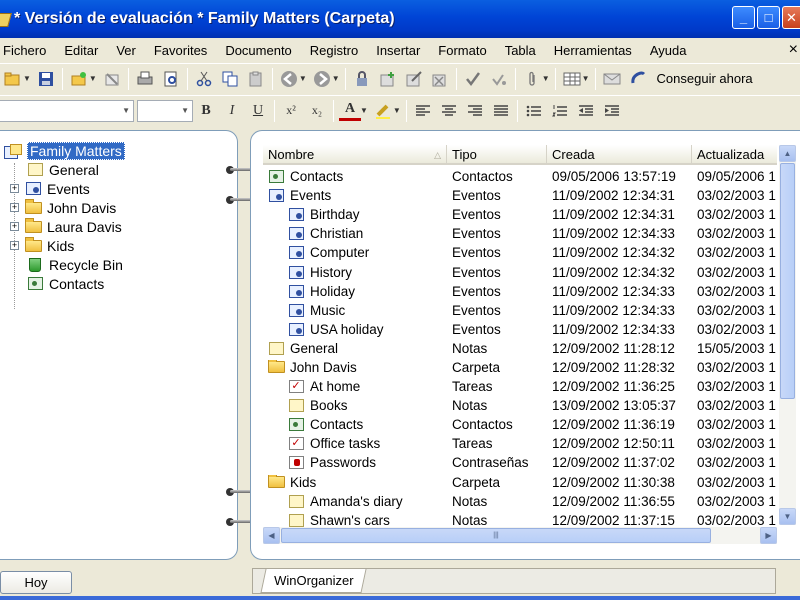  What do you see at coordinates (27, 50) in the screenshot?
I see `menu-fichero: Fichero` at bounding box center [27, 50].